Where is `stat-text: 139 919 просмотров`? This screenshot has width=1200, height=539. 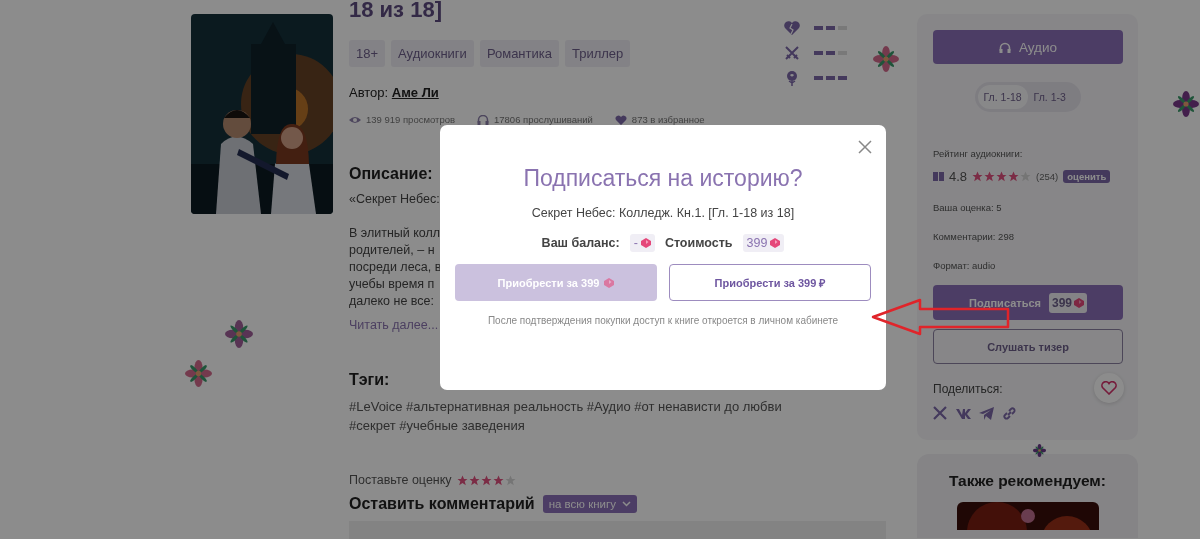 stat-text: 139 919 просмотров is located at coordinates (410, 119).